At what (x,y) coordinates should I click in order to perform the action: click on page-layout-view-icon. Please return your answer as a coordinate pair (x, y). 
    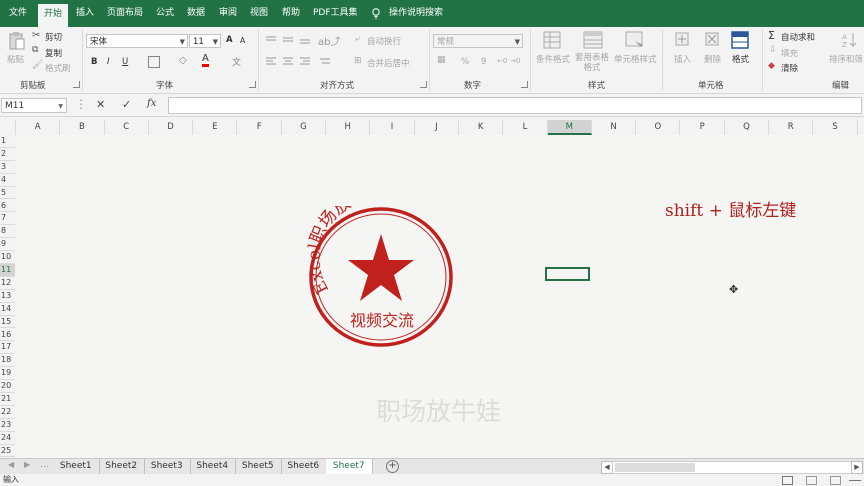
    Looking at the image, I should click on (811, 480).